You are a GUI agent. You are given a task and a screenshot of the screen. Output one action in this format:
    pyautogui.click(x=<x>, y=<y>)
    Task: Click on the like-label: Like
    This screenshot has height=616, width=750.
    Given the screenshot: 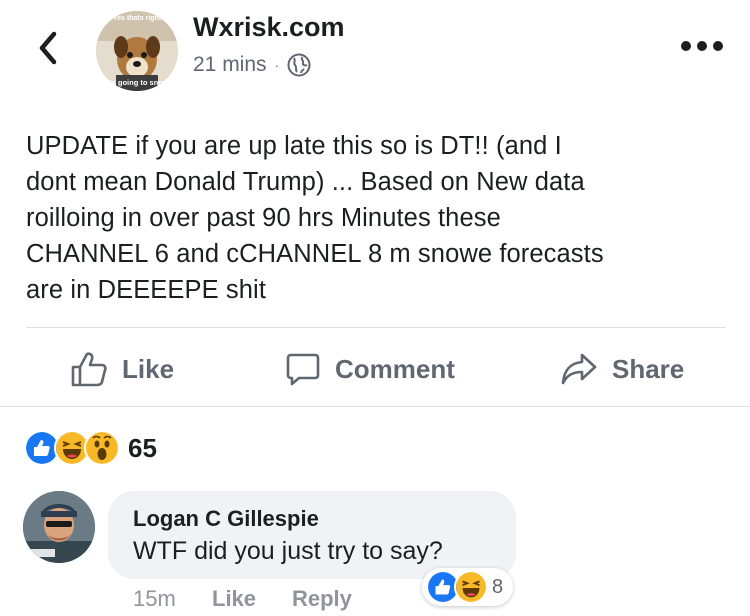 What is the action you would take?
    pyautogui.click(x=148, y=368)
    